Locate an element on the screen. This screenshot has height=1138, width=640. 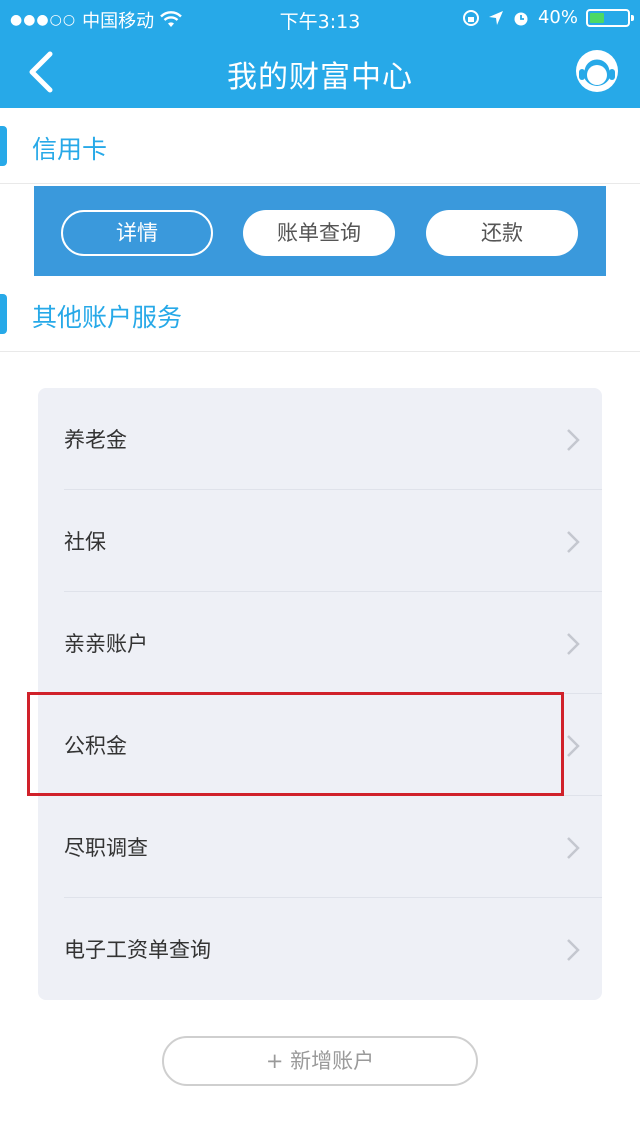
customer-service-icon is located at coordinates (597, 71).